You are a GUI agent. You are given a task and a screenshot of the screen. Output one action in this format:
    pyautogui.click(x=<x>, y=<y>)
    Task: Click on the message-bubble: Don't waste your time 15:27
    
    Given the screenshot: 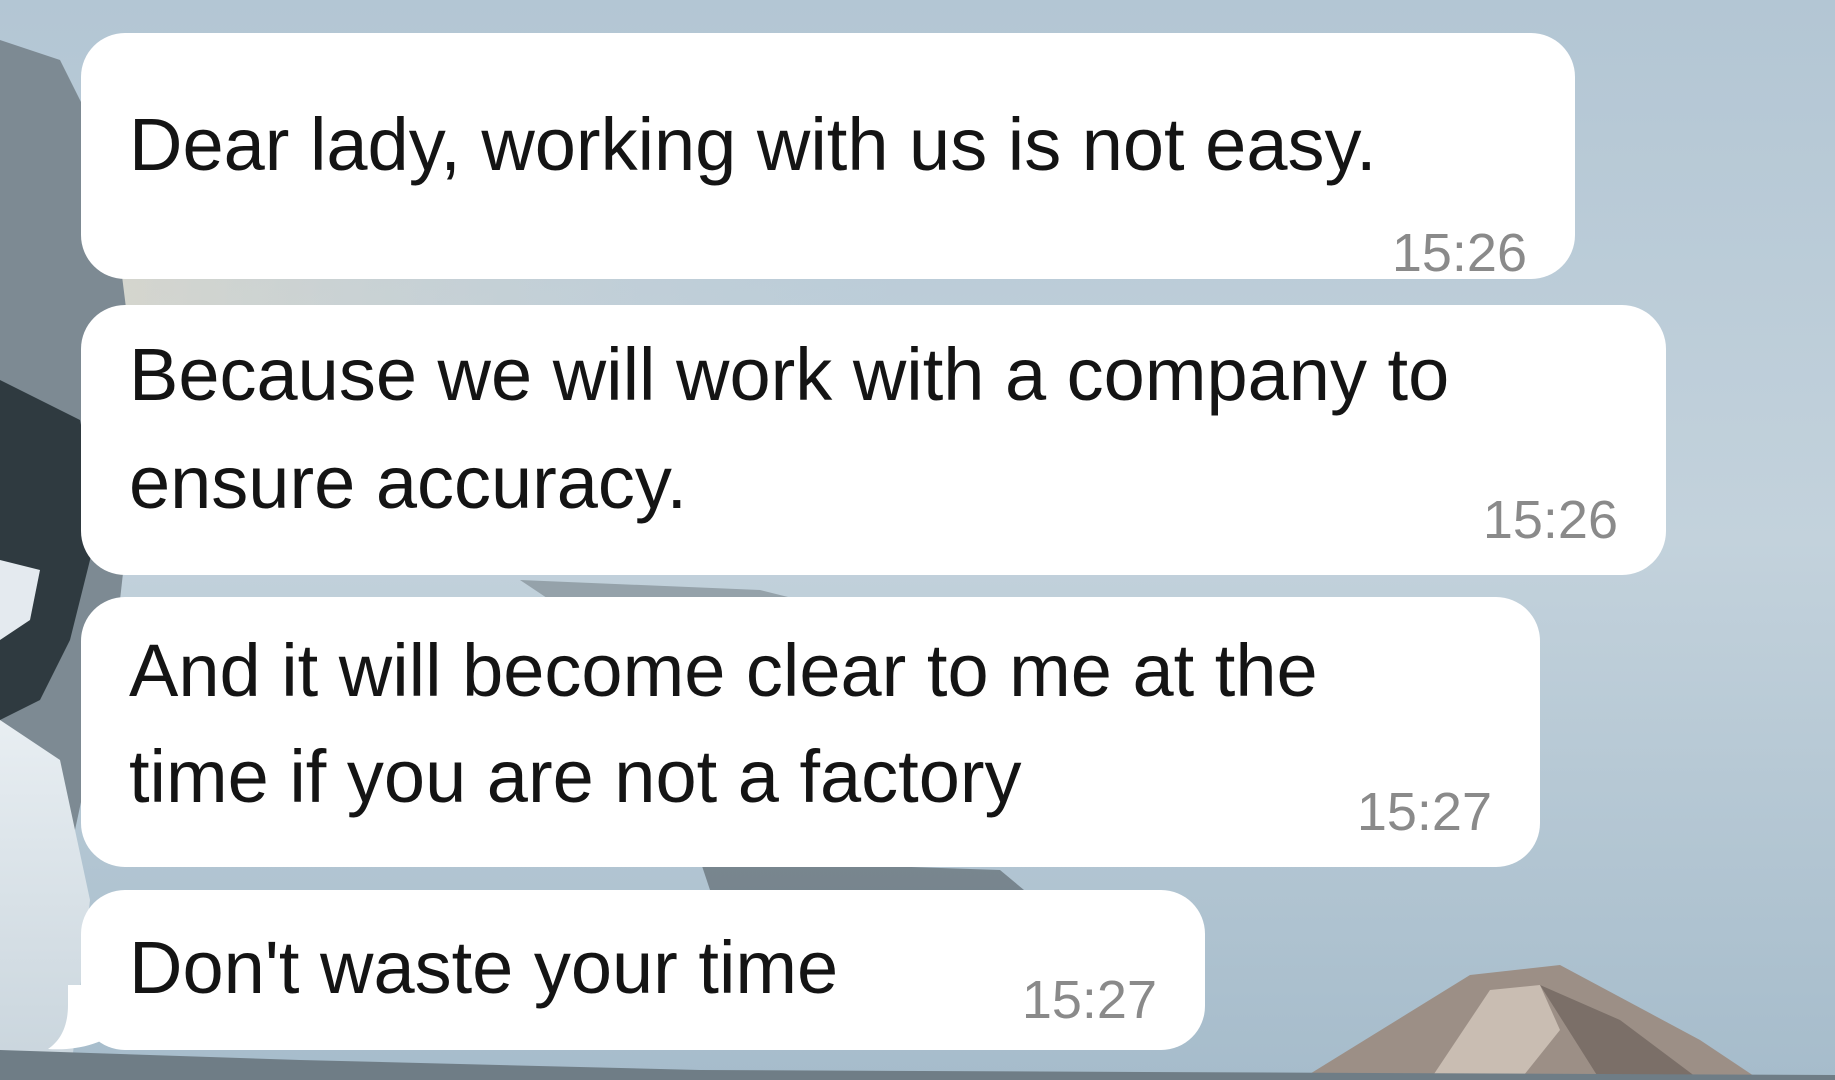 What is the action you would take?
    pyautogui.click(x=643, y=970)
    